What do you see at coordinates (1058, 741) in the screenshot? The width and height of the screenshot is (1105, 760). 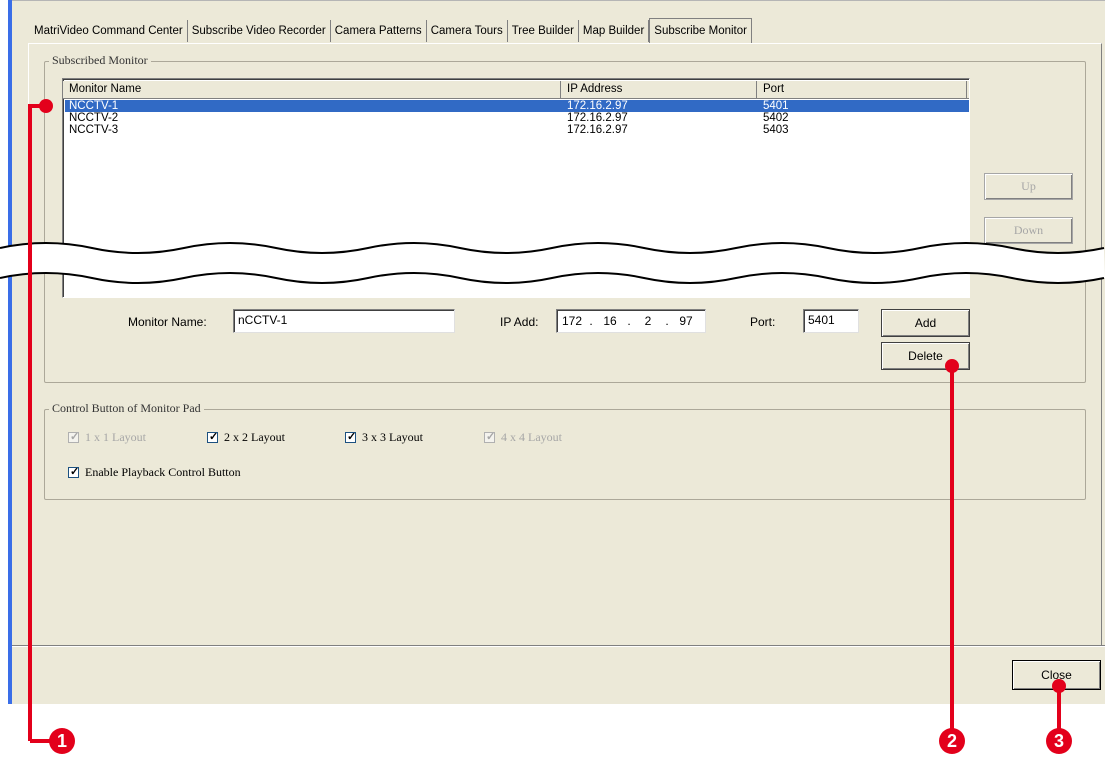 I see `callout-number-3: 3` at bounding box center [1058, 741].